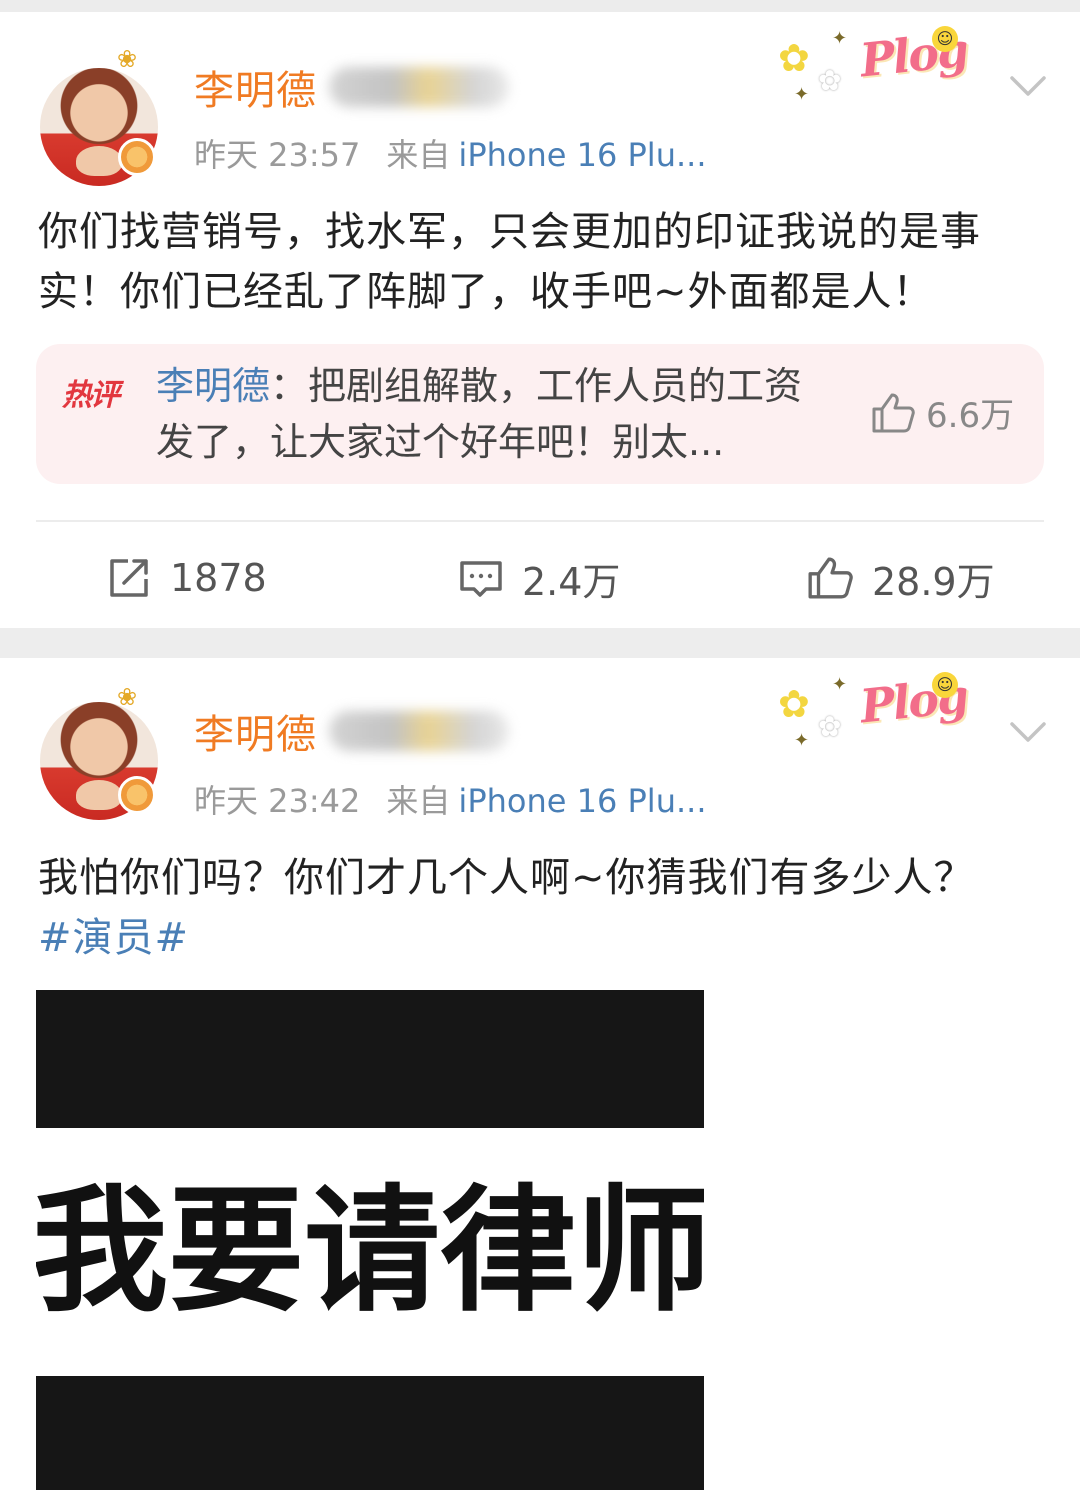  Describe the element at coordinates (277, 155) in the screenshot. I see `post-time: 昨天 23:57` at that location.